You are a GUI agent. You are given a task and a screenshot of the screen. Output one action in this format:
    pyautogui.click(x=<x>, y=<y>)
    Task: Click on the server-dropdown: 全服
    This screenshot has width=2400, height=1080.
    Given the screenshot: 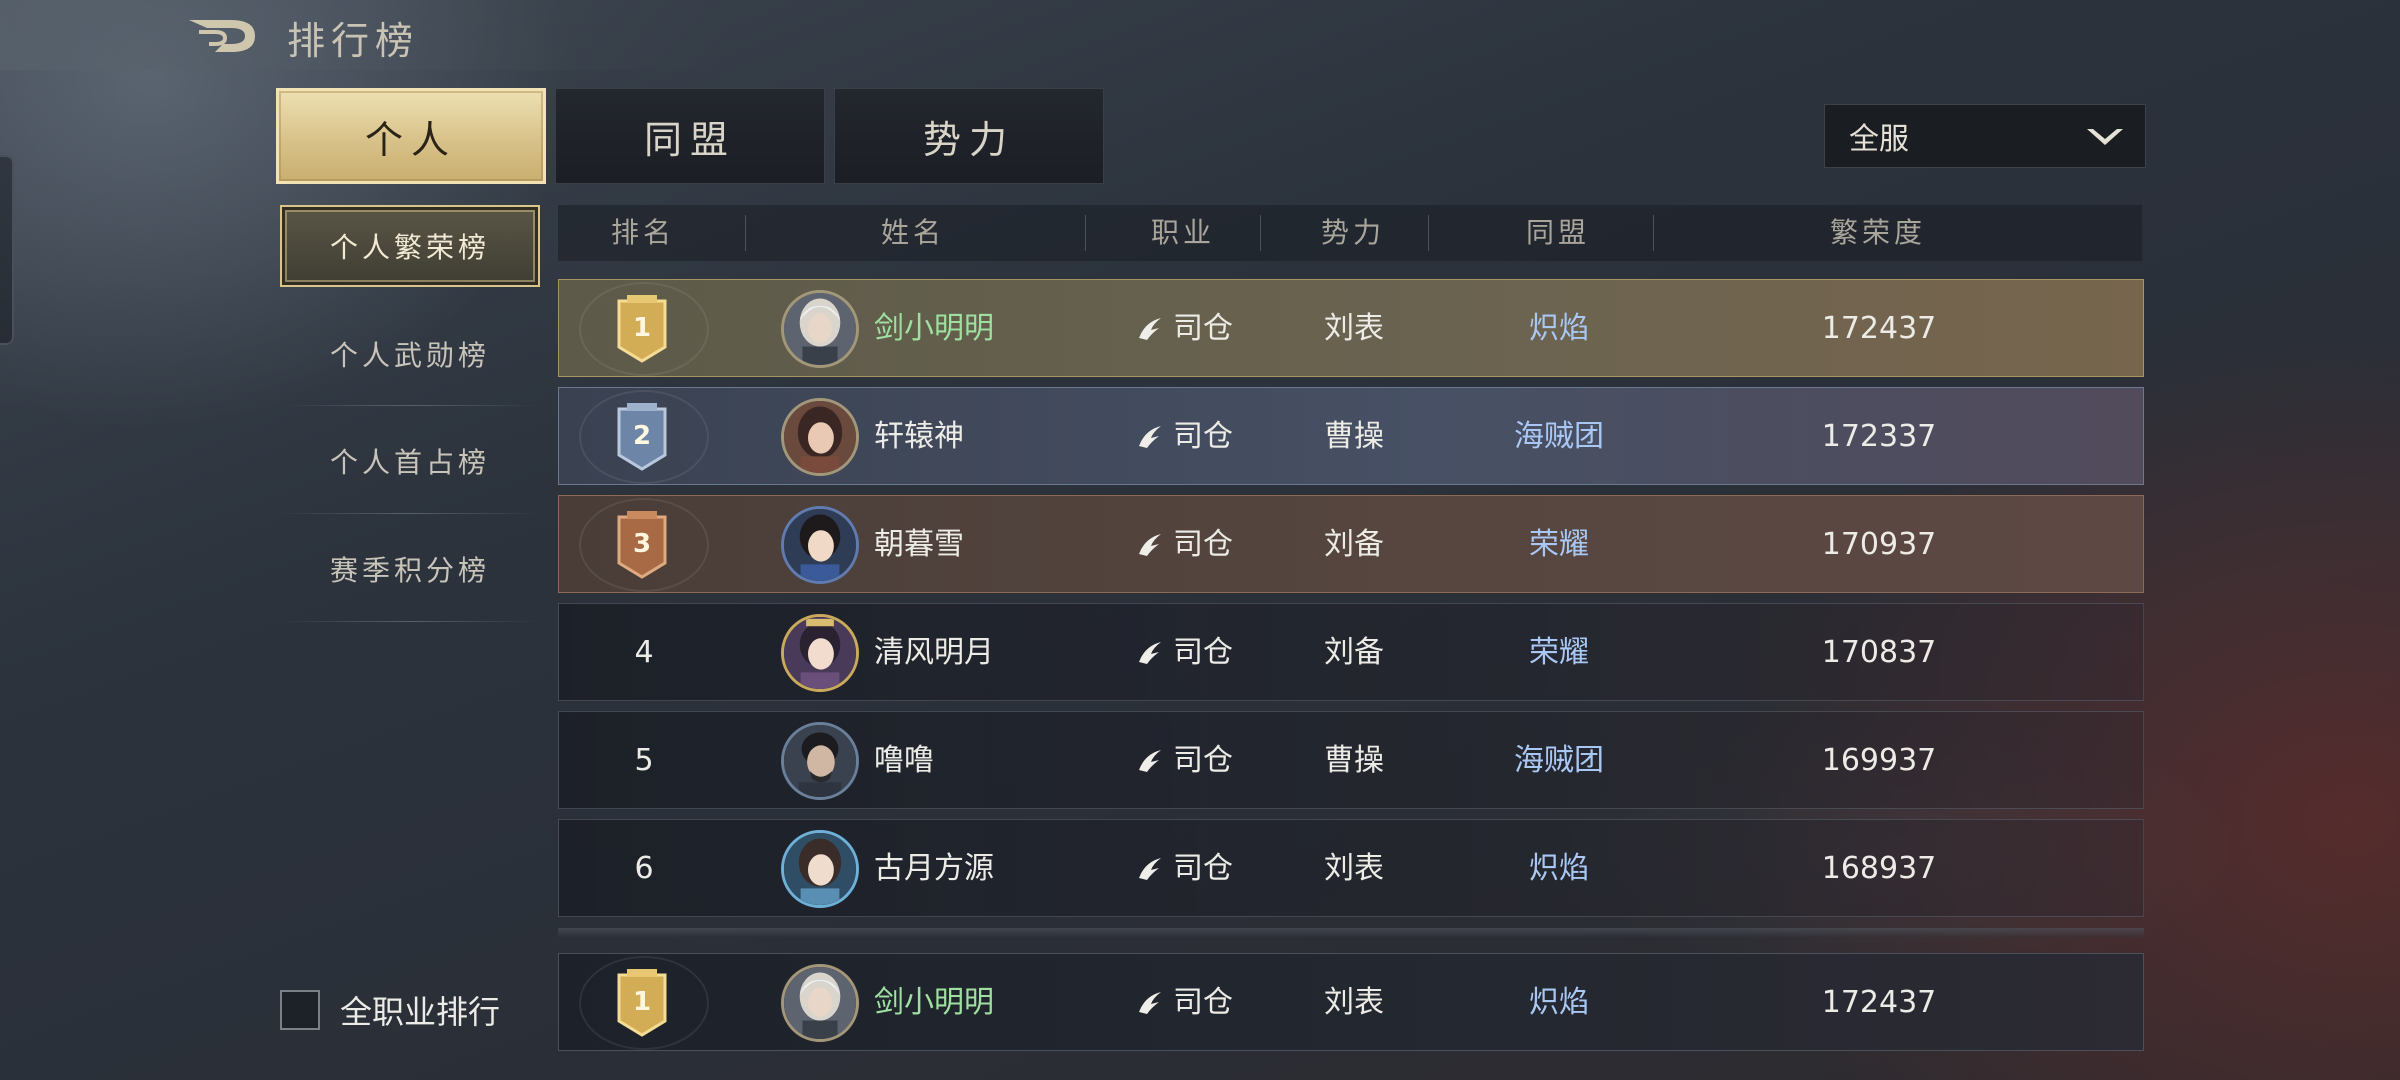 What is the action you would take?
    pyautogui.click(x=1985, y=136)
    